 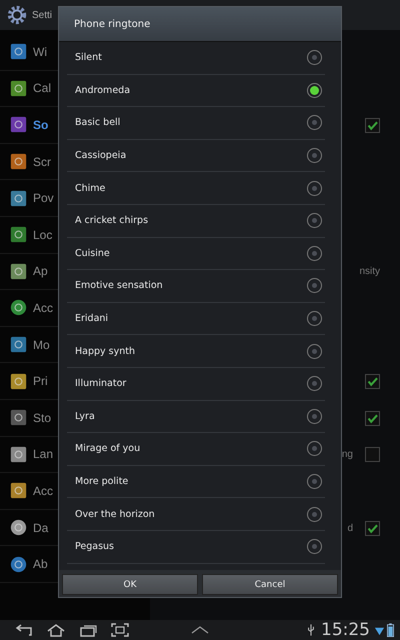 I want to click on ringtone-option: Cuisine, so click(x=196, y=254).